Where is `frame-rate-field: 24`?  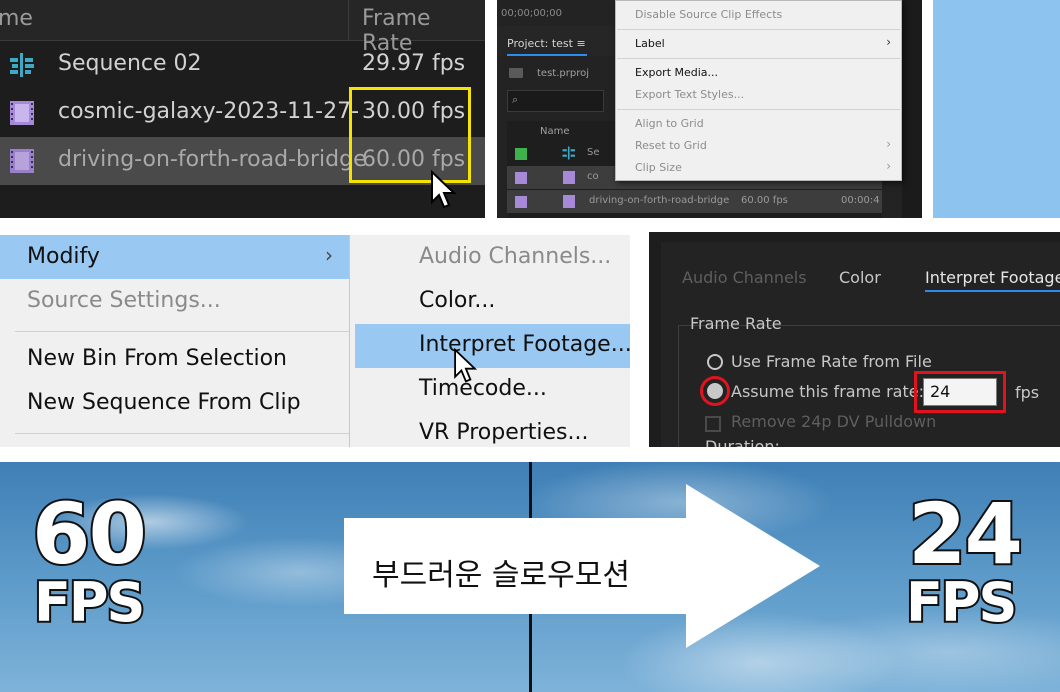
frame-rate-field: 24 is located at coordinates (960, 392).